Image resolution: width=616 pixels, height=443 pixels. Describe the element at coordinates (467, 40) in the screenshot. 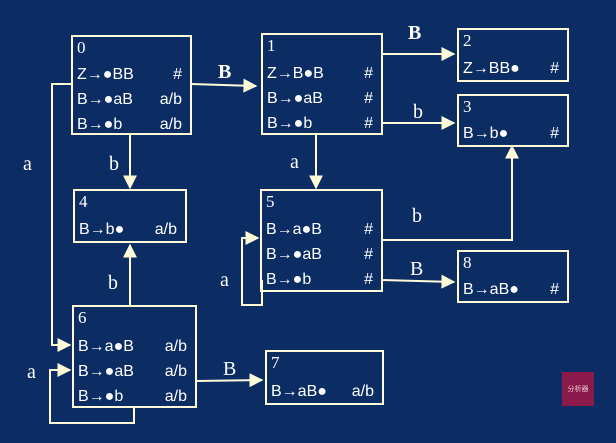

I see `state-number: 2` at that location.